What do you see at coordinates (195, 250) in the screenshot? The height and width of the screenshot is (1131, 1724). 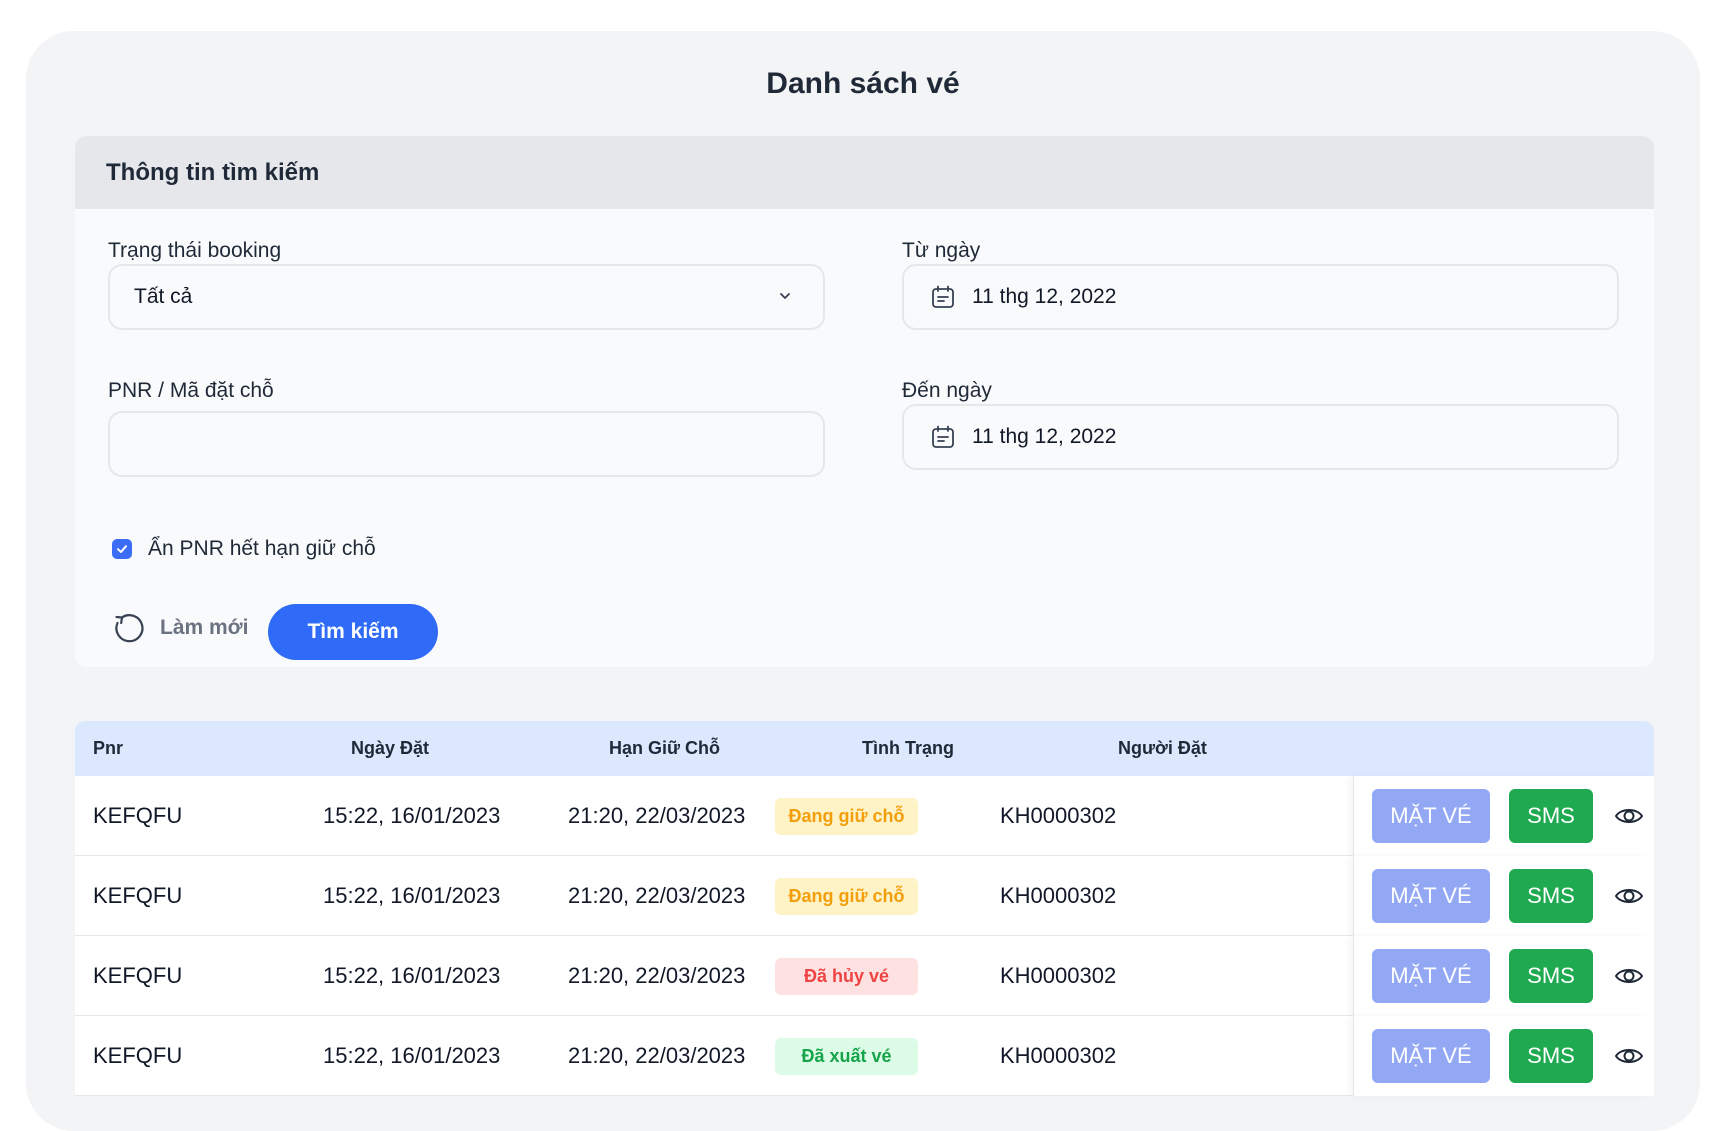 I see `status-label: Trạng thái booking` at bounding box center [195, 250].